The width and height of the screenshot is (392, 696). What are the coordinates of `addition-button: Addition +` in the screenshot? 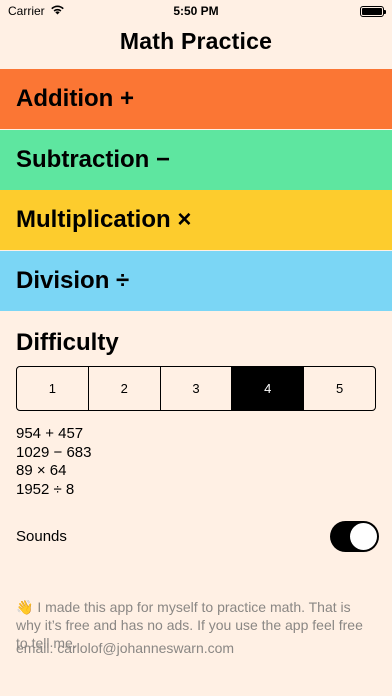 It's located at (196, 99).